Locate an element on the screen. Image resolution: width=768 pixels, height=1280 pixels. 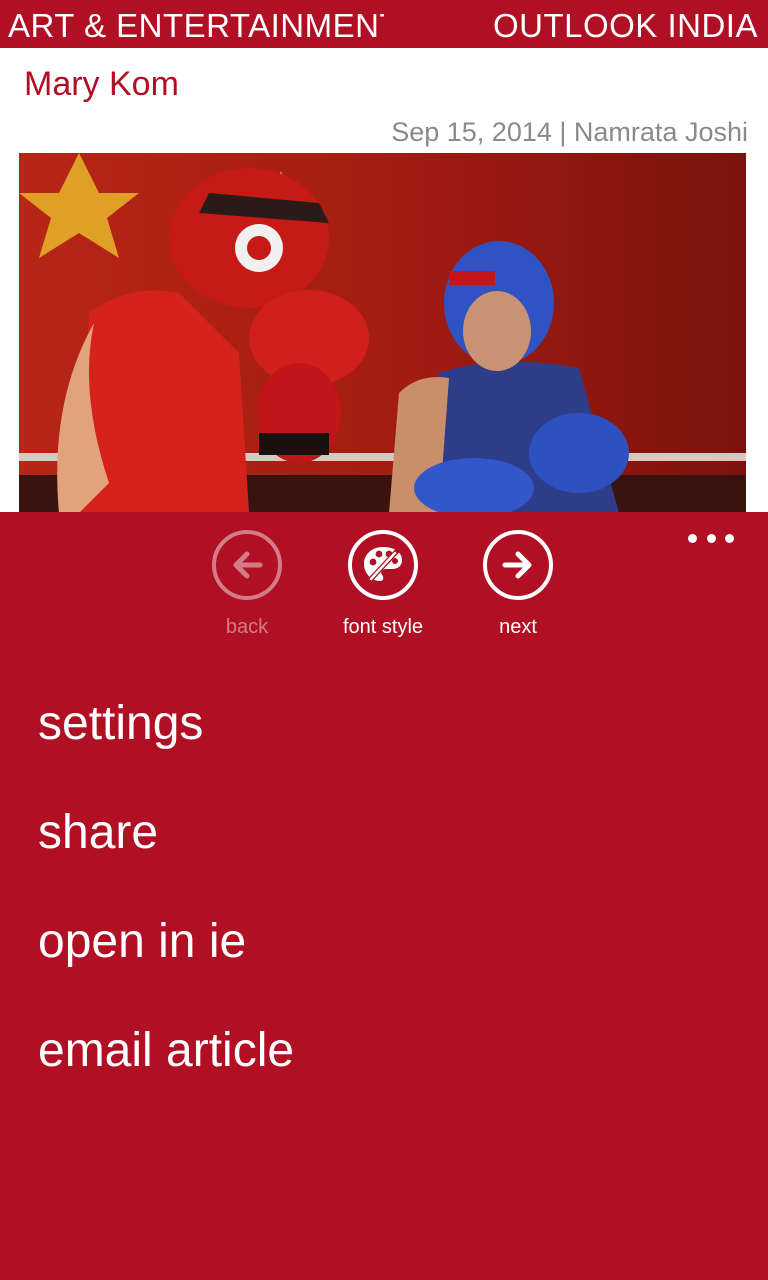
next-button: next is located at coordinates (518, 585).